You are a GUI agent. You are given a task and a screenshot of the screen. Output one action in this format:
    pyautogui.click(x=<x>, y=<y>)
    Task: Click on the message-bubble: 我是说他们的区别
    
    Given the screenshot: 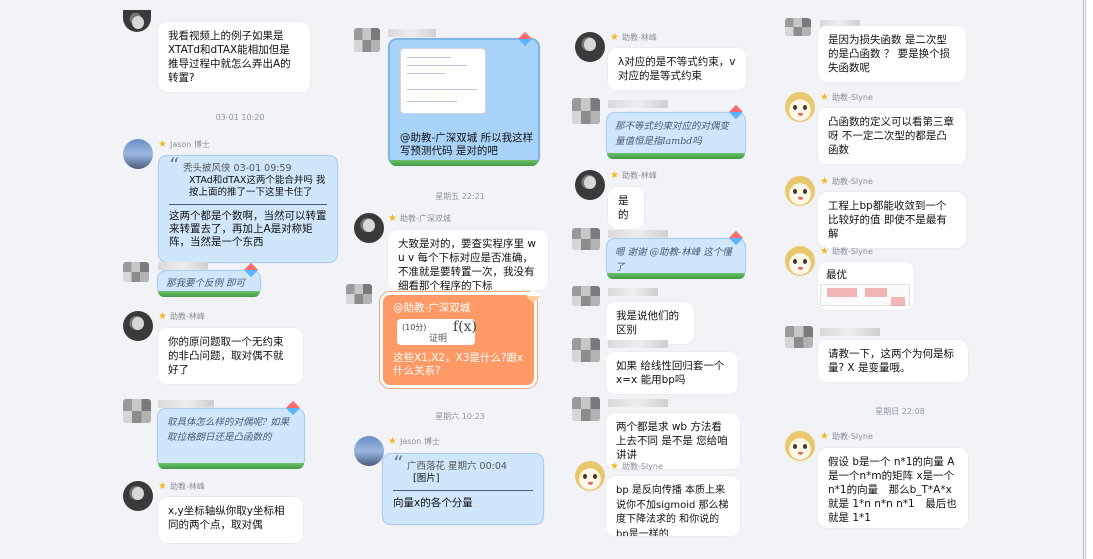 What is the action you would take?
    pyautogui.click(x=650, y=323)
    